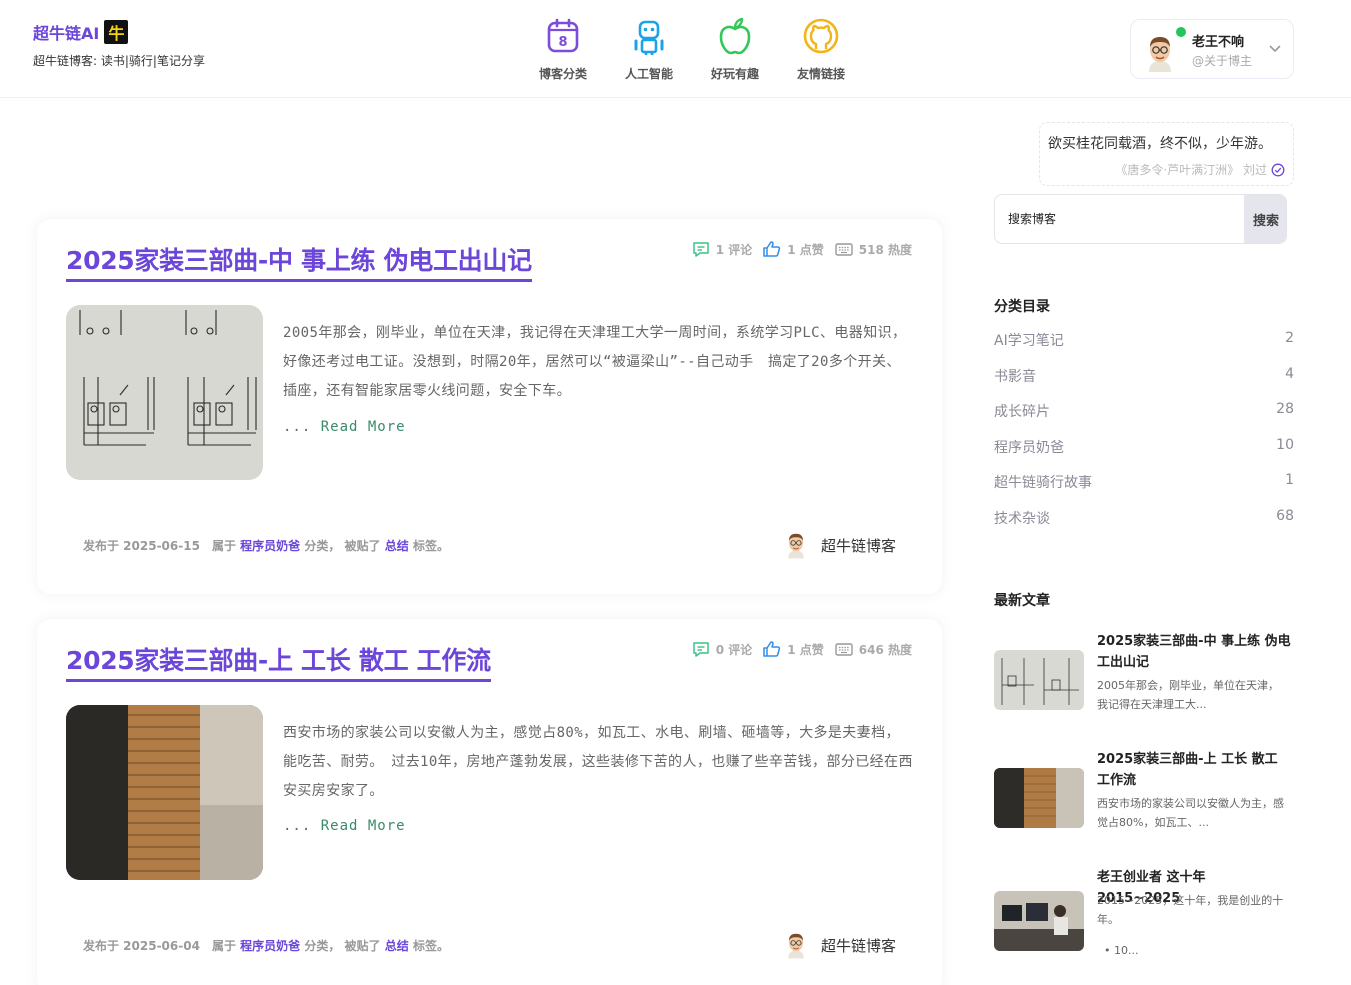 Image resolution: width=1351 pixels, height=985 pixels. I want to click on comment-count-text: 1 评论, so click(734, 249).